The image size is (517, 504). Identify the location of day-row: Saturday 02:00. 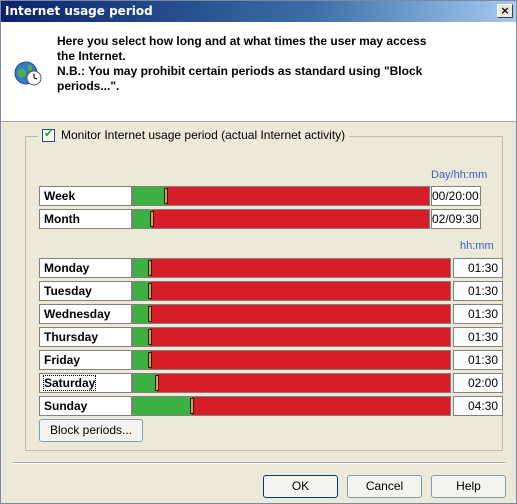
(274, 383).